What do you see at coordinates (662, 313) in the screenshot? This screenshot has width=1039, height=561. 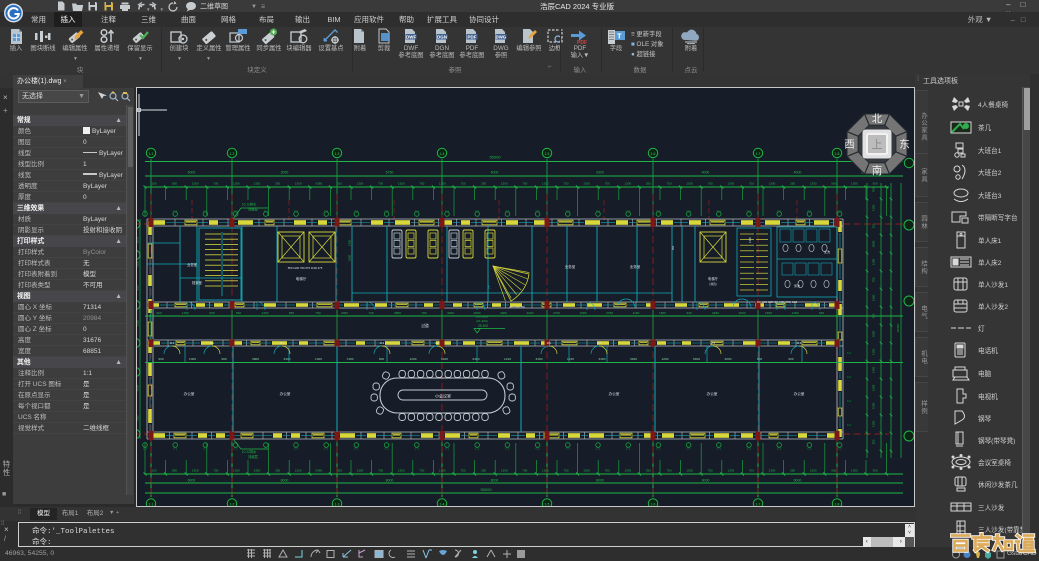 I see `svg-text: 1500` at bounding box center [662, 313].